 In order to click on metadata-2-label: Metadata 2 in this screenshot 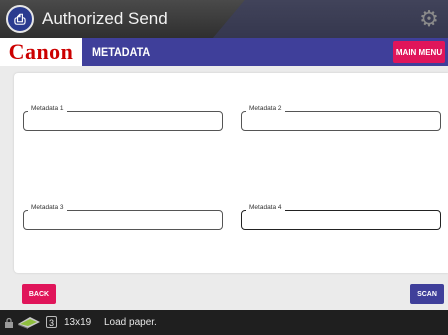, I will do `click(265, 108)`.